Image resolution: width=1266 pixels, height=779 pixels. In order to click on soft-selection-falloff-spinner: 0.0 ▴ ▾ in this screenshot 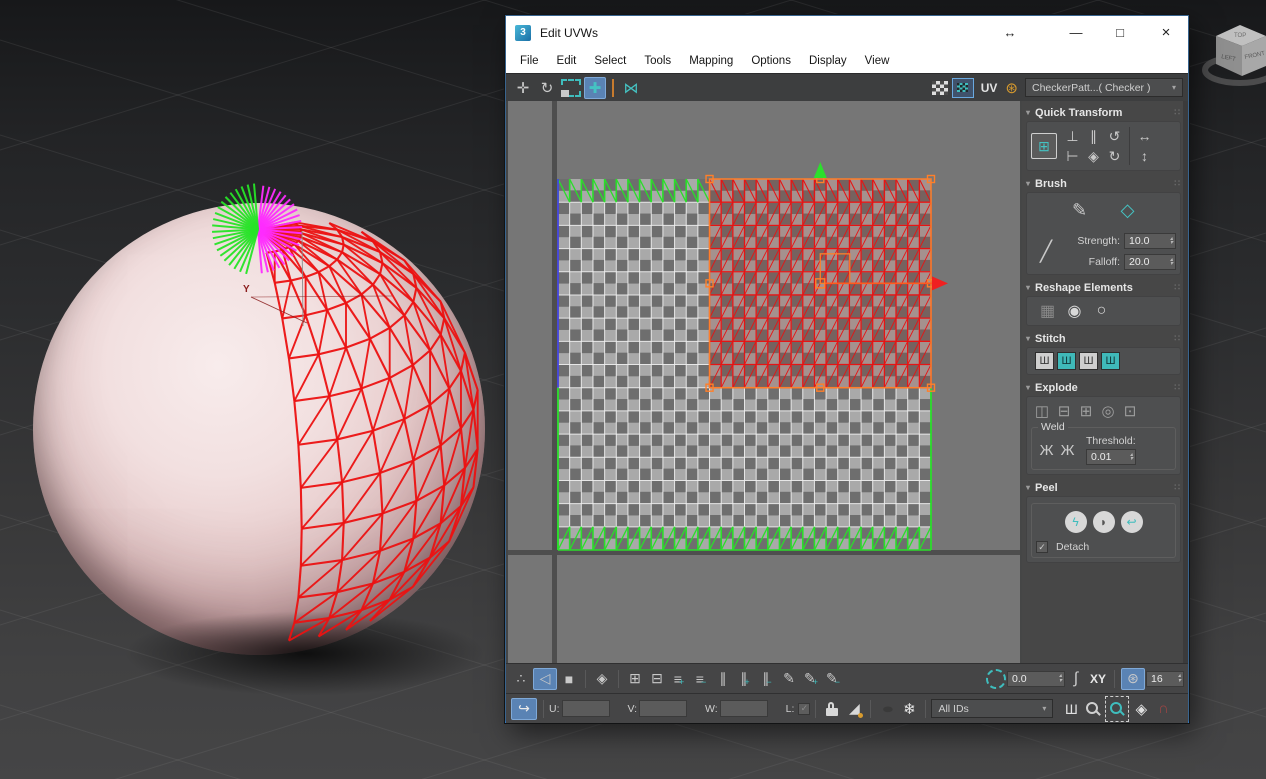, I will do `click(1036, 678)`.